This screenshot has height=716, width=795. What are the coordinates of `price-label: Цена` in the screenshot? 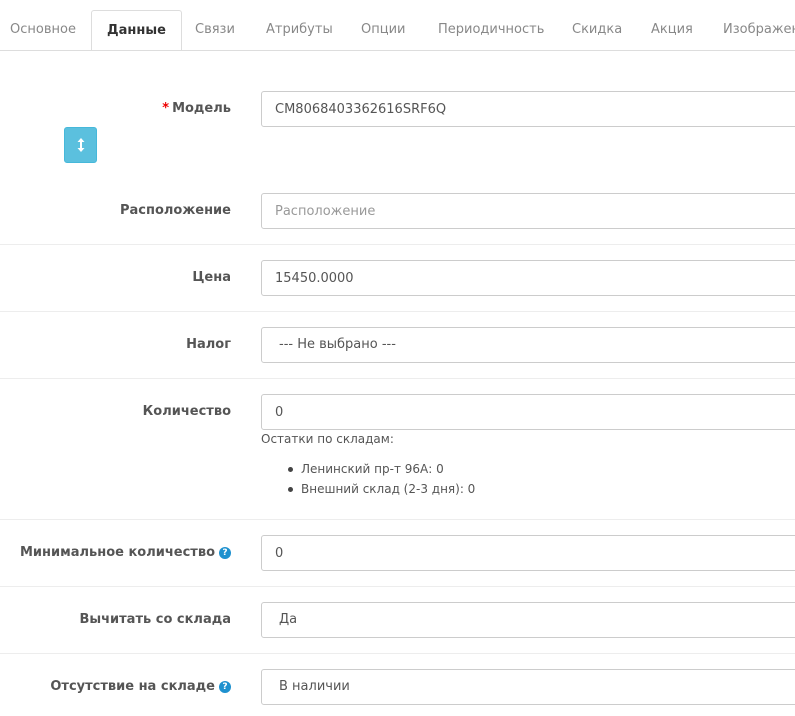 It's located at (211, 277).